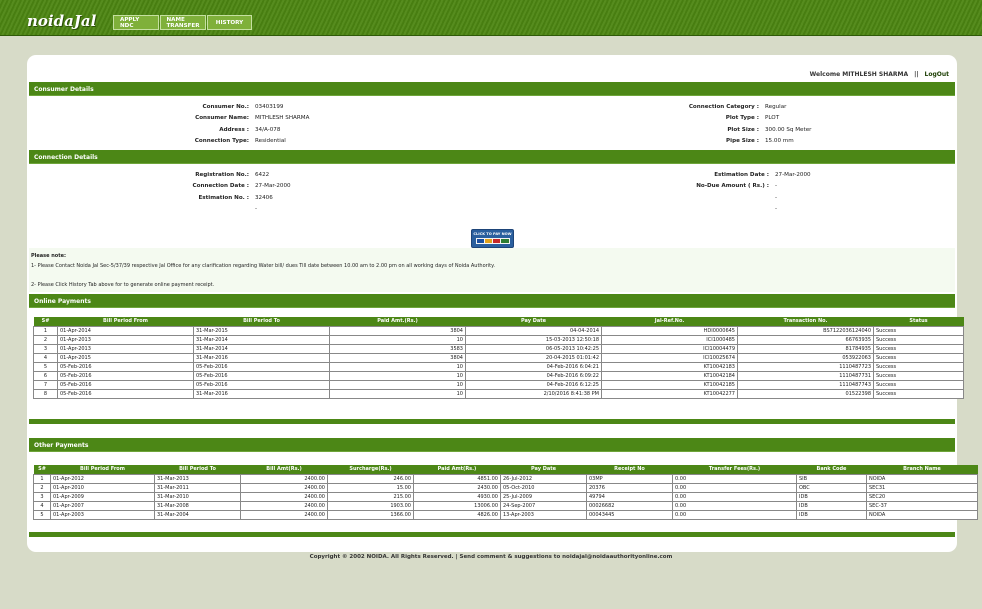 This screenshot has height=609, width=982. Describe the element at coordinates (776, 107) in the screenshot. I see `detail-value: Regular` at that location.